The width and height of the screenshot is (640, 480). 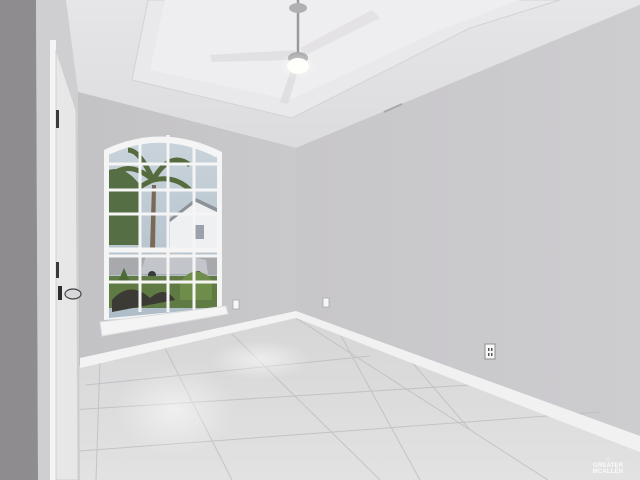 What do you see at coordinates (163, 227) in the screenshot?
I see `window` at bounding box center [163, 227].